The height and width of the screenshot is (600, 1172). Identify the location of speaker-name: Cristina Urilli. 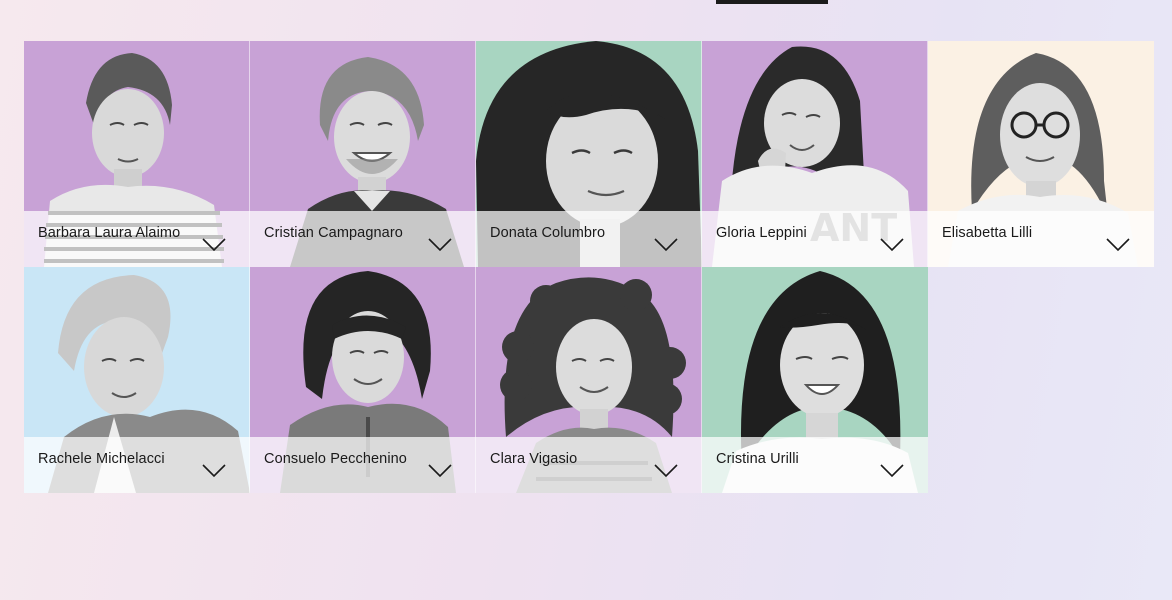
(757, 459).